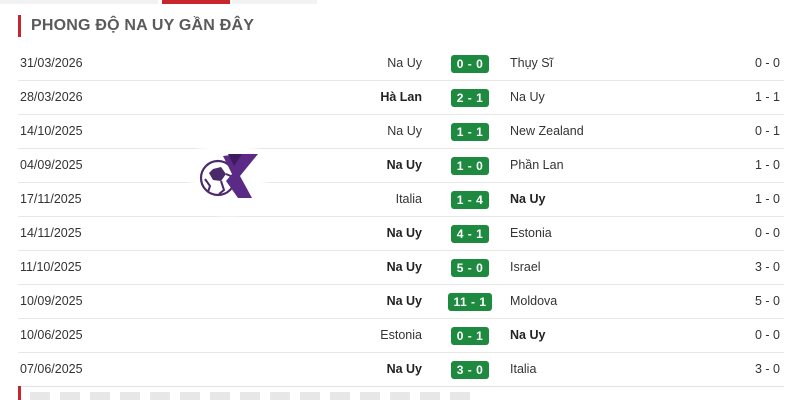 The image size is (800, 400). I want to click on match-row: 10/06/2025 Estonia 0 - 1 Na Uy 0 - 0, so click(401, 336).